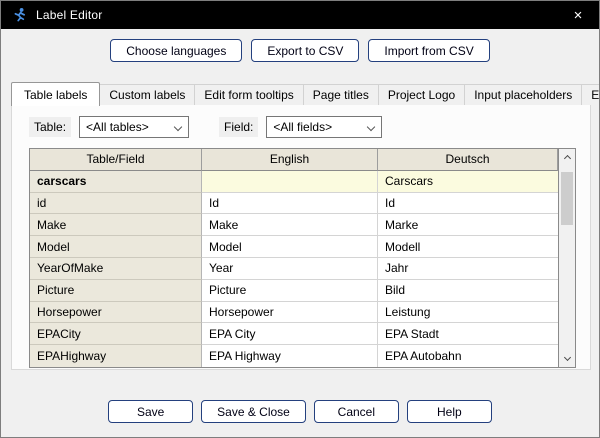  Describe the element at coordinates (116, 247) in the screenshot. I see `cell-field: Model` at that location.